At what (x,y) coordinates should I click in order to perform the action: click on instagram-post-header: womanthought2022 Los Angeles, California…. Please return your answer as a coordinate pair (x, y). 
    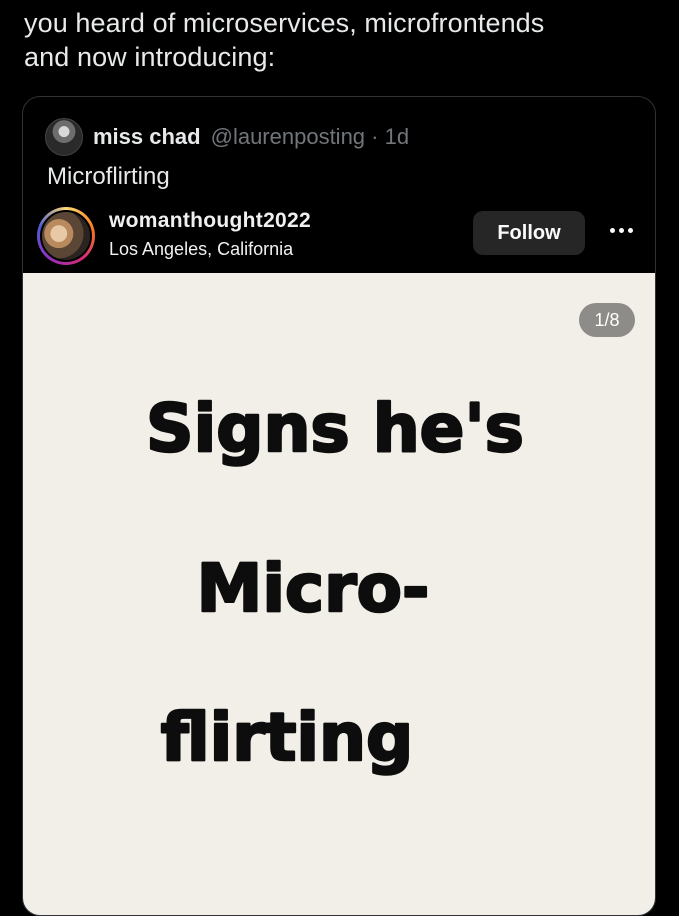
    Looking at the image, I should click on (339, 238).